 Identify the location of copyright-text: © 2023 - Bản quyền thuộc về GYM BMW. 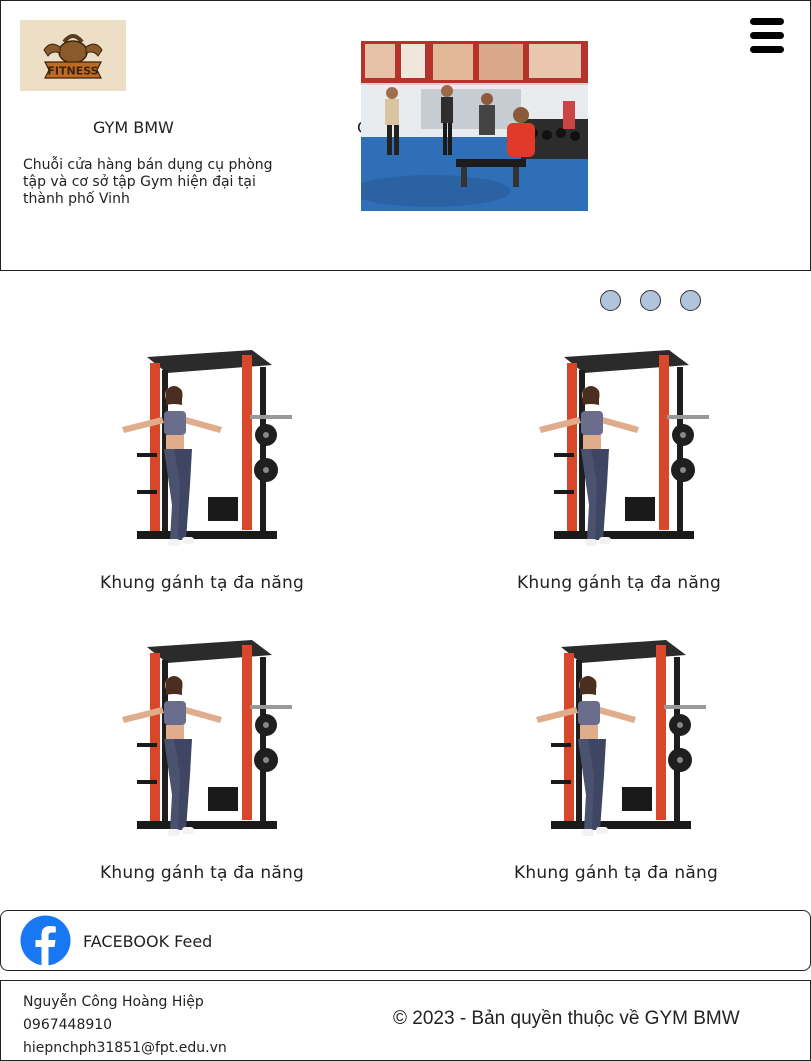
(566, 1018).